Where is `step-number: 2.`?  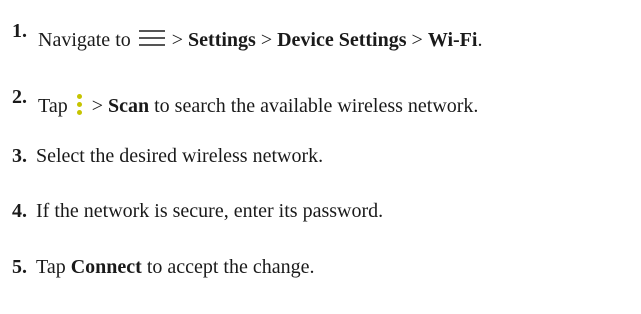
step-number: 2. is located at coordinates (19, 97).